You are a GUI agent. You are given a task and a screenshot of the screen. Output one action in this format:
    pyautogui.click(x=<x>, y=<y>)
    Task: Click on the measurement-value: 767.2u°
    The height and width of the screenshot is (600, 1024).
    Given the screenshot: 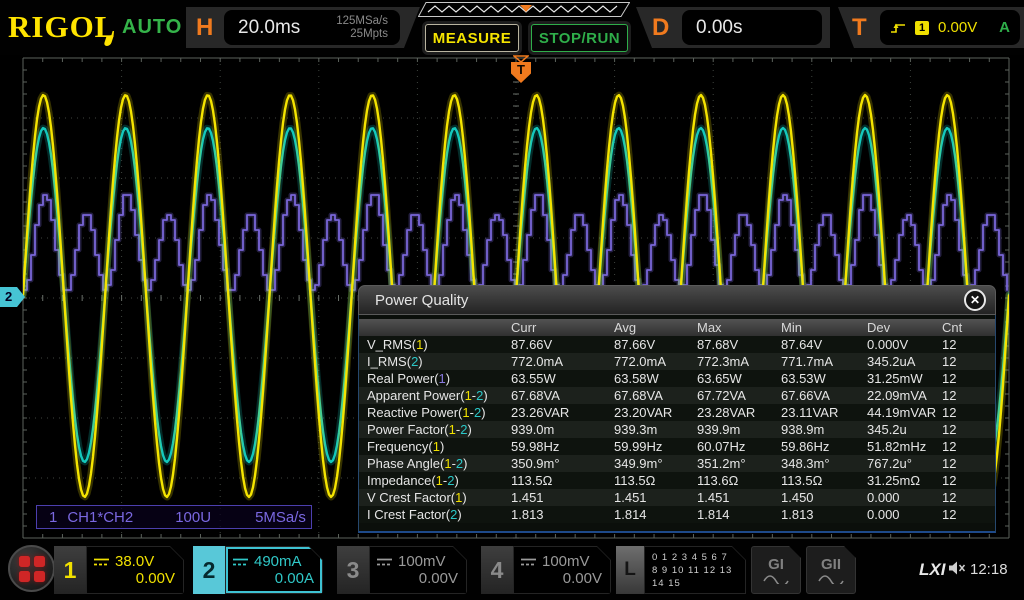 What is the action you would take?
    pyautogui.click(x=889, y=463)
    